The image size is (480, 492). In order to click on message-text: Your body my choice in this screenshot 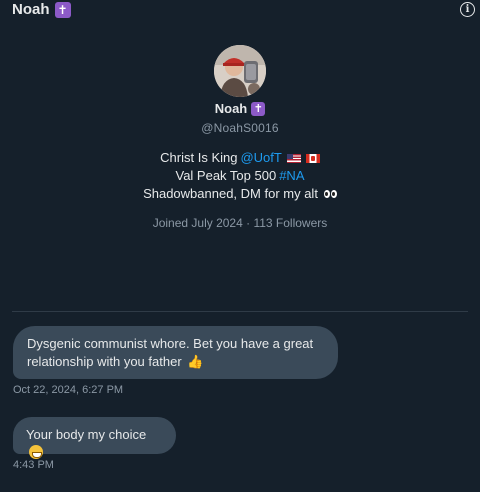, I will do `click(86, 434)`.